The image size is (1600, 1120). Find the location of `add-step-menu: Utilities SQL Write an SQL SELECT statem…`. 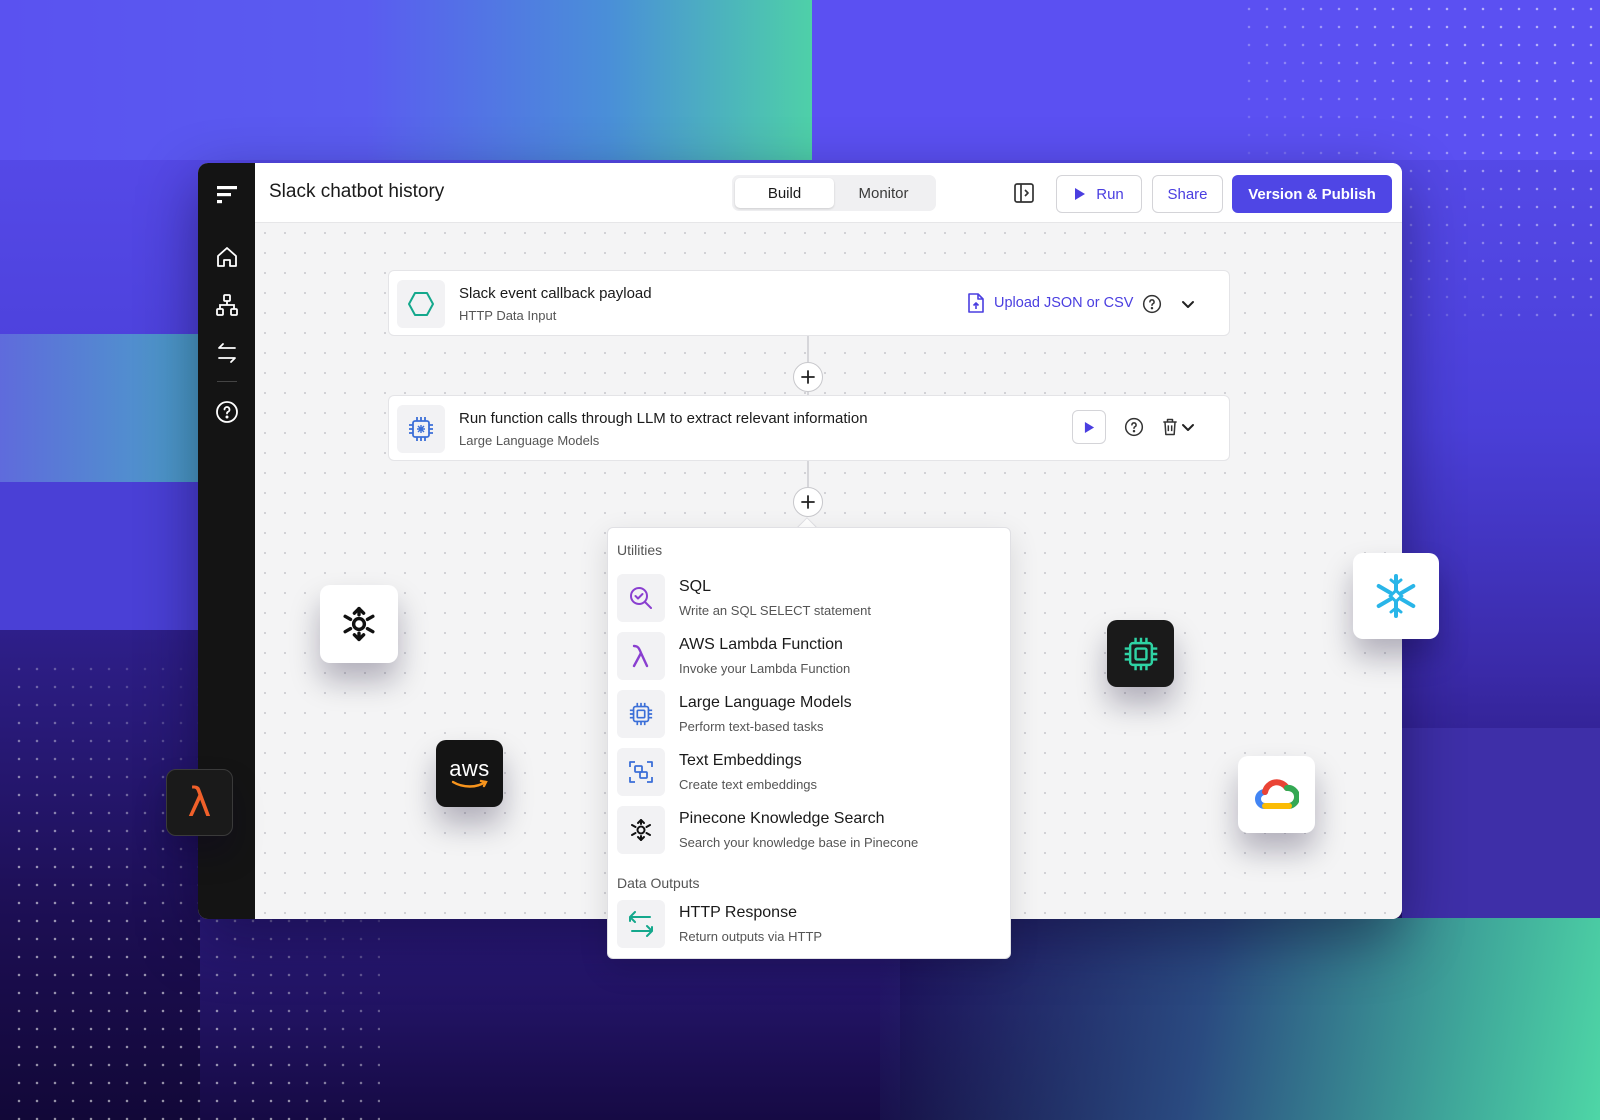

add-step-menu: Utilities SQL Write an SQL SELECT statem… is located at coordinates (809, 743).